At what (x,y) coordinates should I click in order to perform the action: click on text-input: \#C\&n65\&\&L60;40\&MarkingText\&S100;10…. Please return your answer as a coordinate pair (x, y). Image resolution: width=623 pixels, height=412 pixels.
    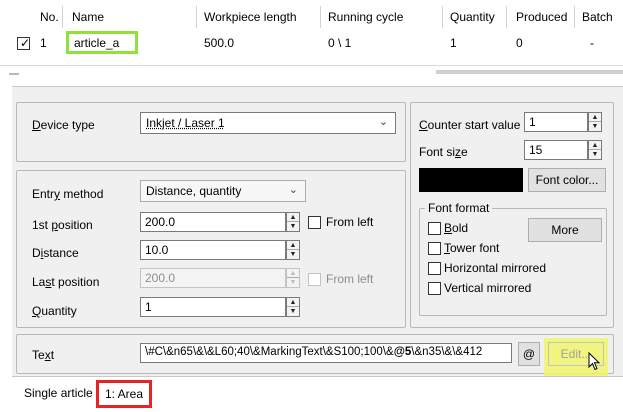
    Looking at the image, I should click on (326, 353).